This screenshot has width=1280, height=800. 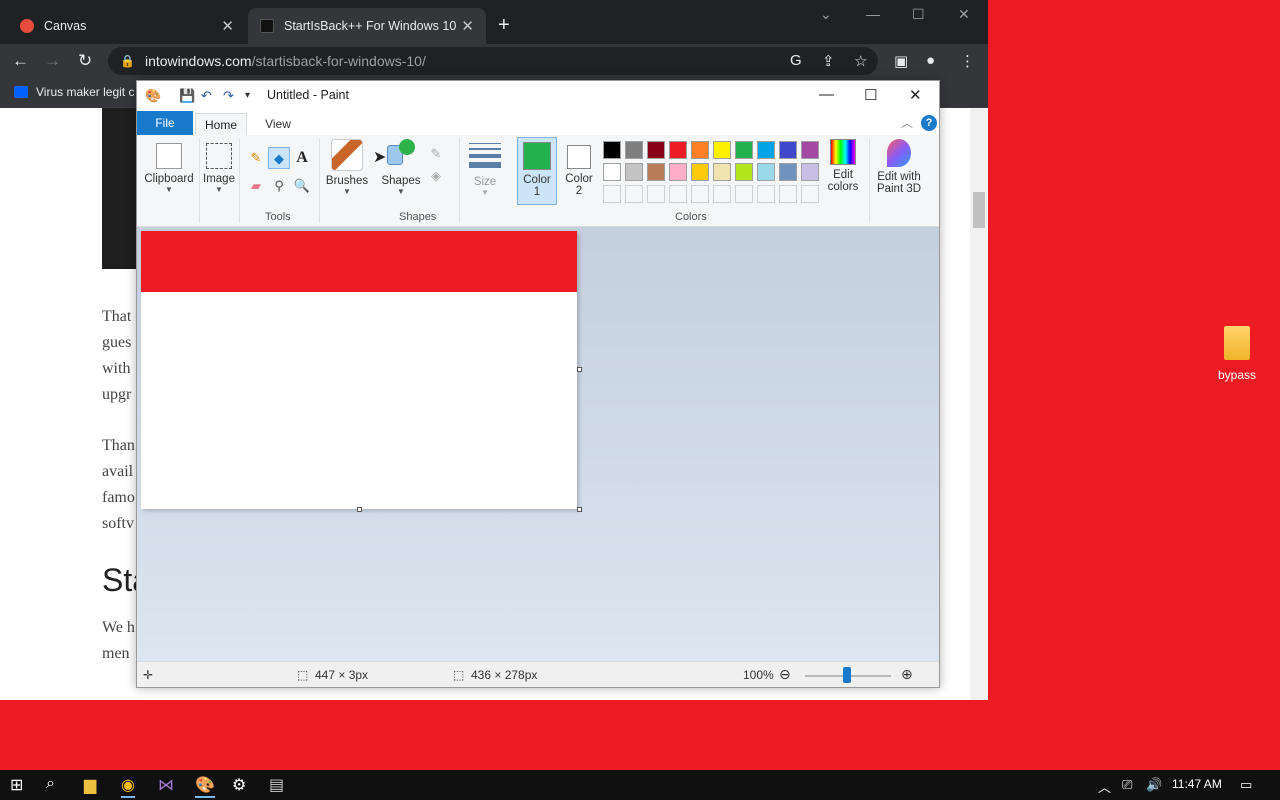 What do you see at coordinates (166, 785) in the screenshot?
I see `visual-studio-icon: ⋈` at bounding box center [166, 785].